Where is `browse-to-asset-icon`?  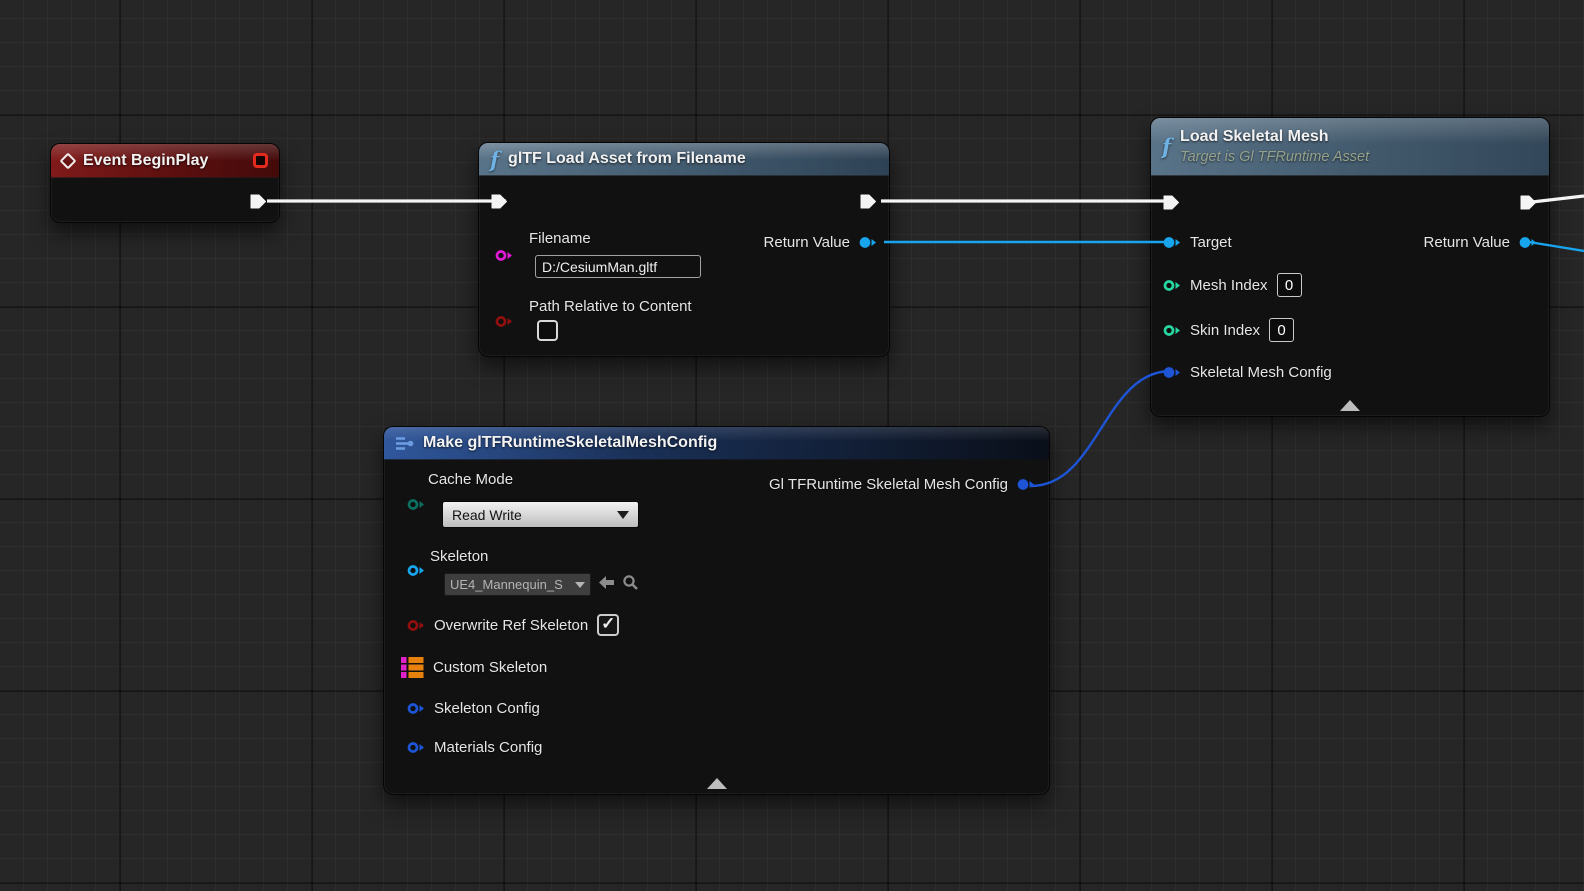 browse-to-asset-icon is located at coordinates (630, 582).